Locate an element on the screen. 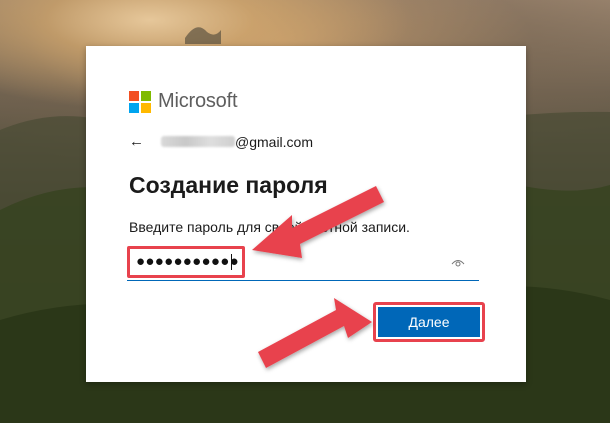 This screenshot has height=423, width=610. eye-icon is located at coordinates (458, 263).